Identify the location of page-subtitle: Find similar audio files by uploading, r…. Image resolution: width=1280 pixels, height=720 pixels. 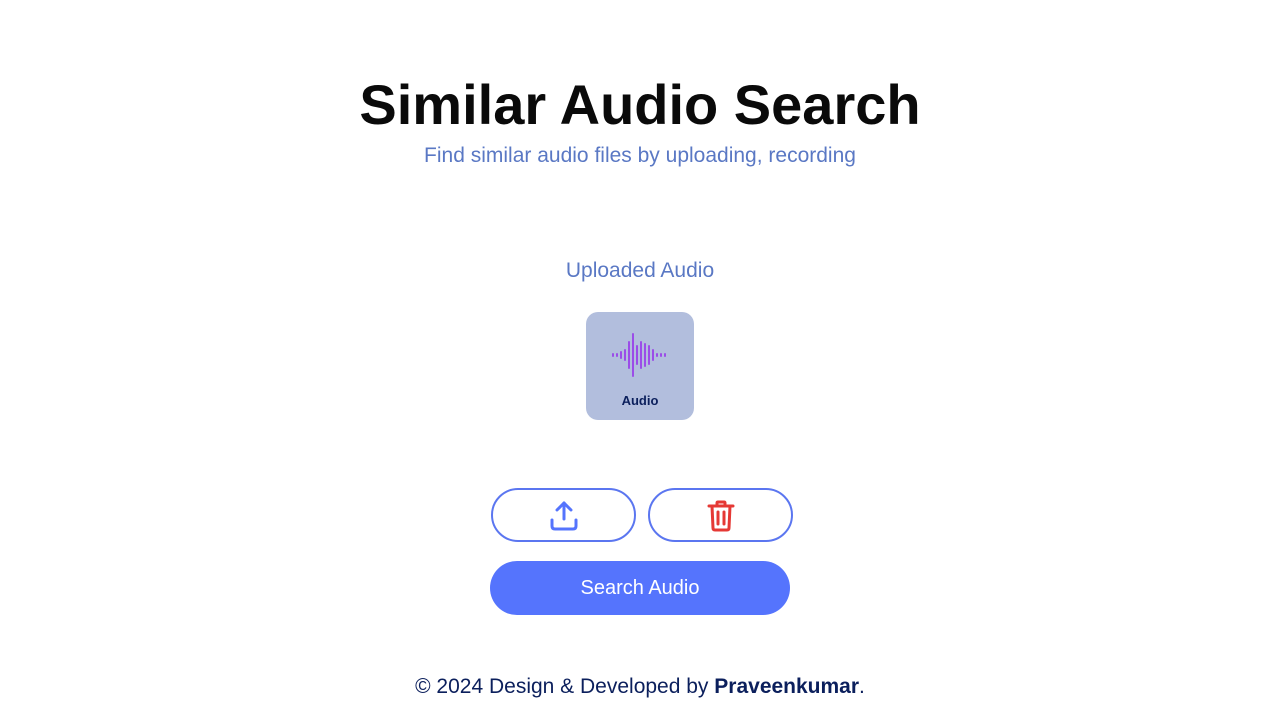
(640, 155).